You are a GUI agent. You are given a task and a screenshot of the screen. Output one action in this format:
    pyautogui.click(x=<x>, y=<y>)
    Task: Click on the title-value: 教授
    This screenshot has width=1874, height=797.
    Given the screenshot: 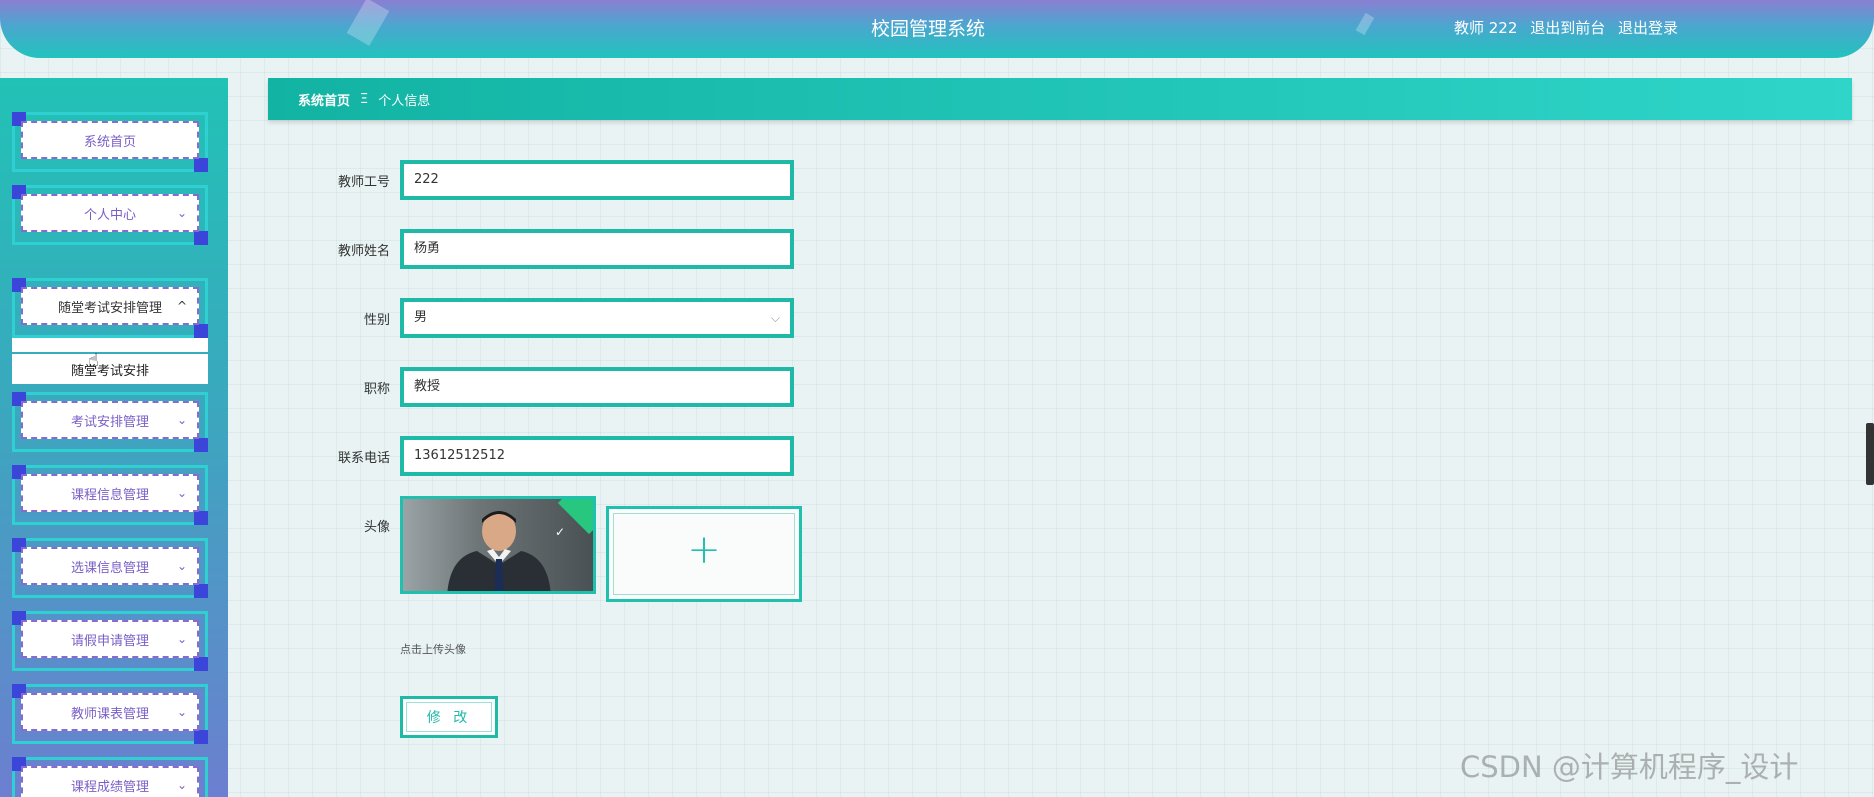 What is the action you would take?
    pyautogui.click(x=427, y=386)
    